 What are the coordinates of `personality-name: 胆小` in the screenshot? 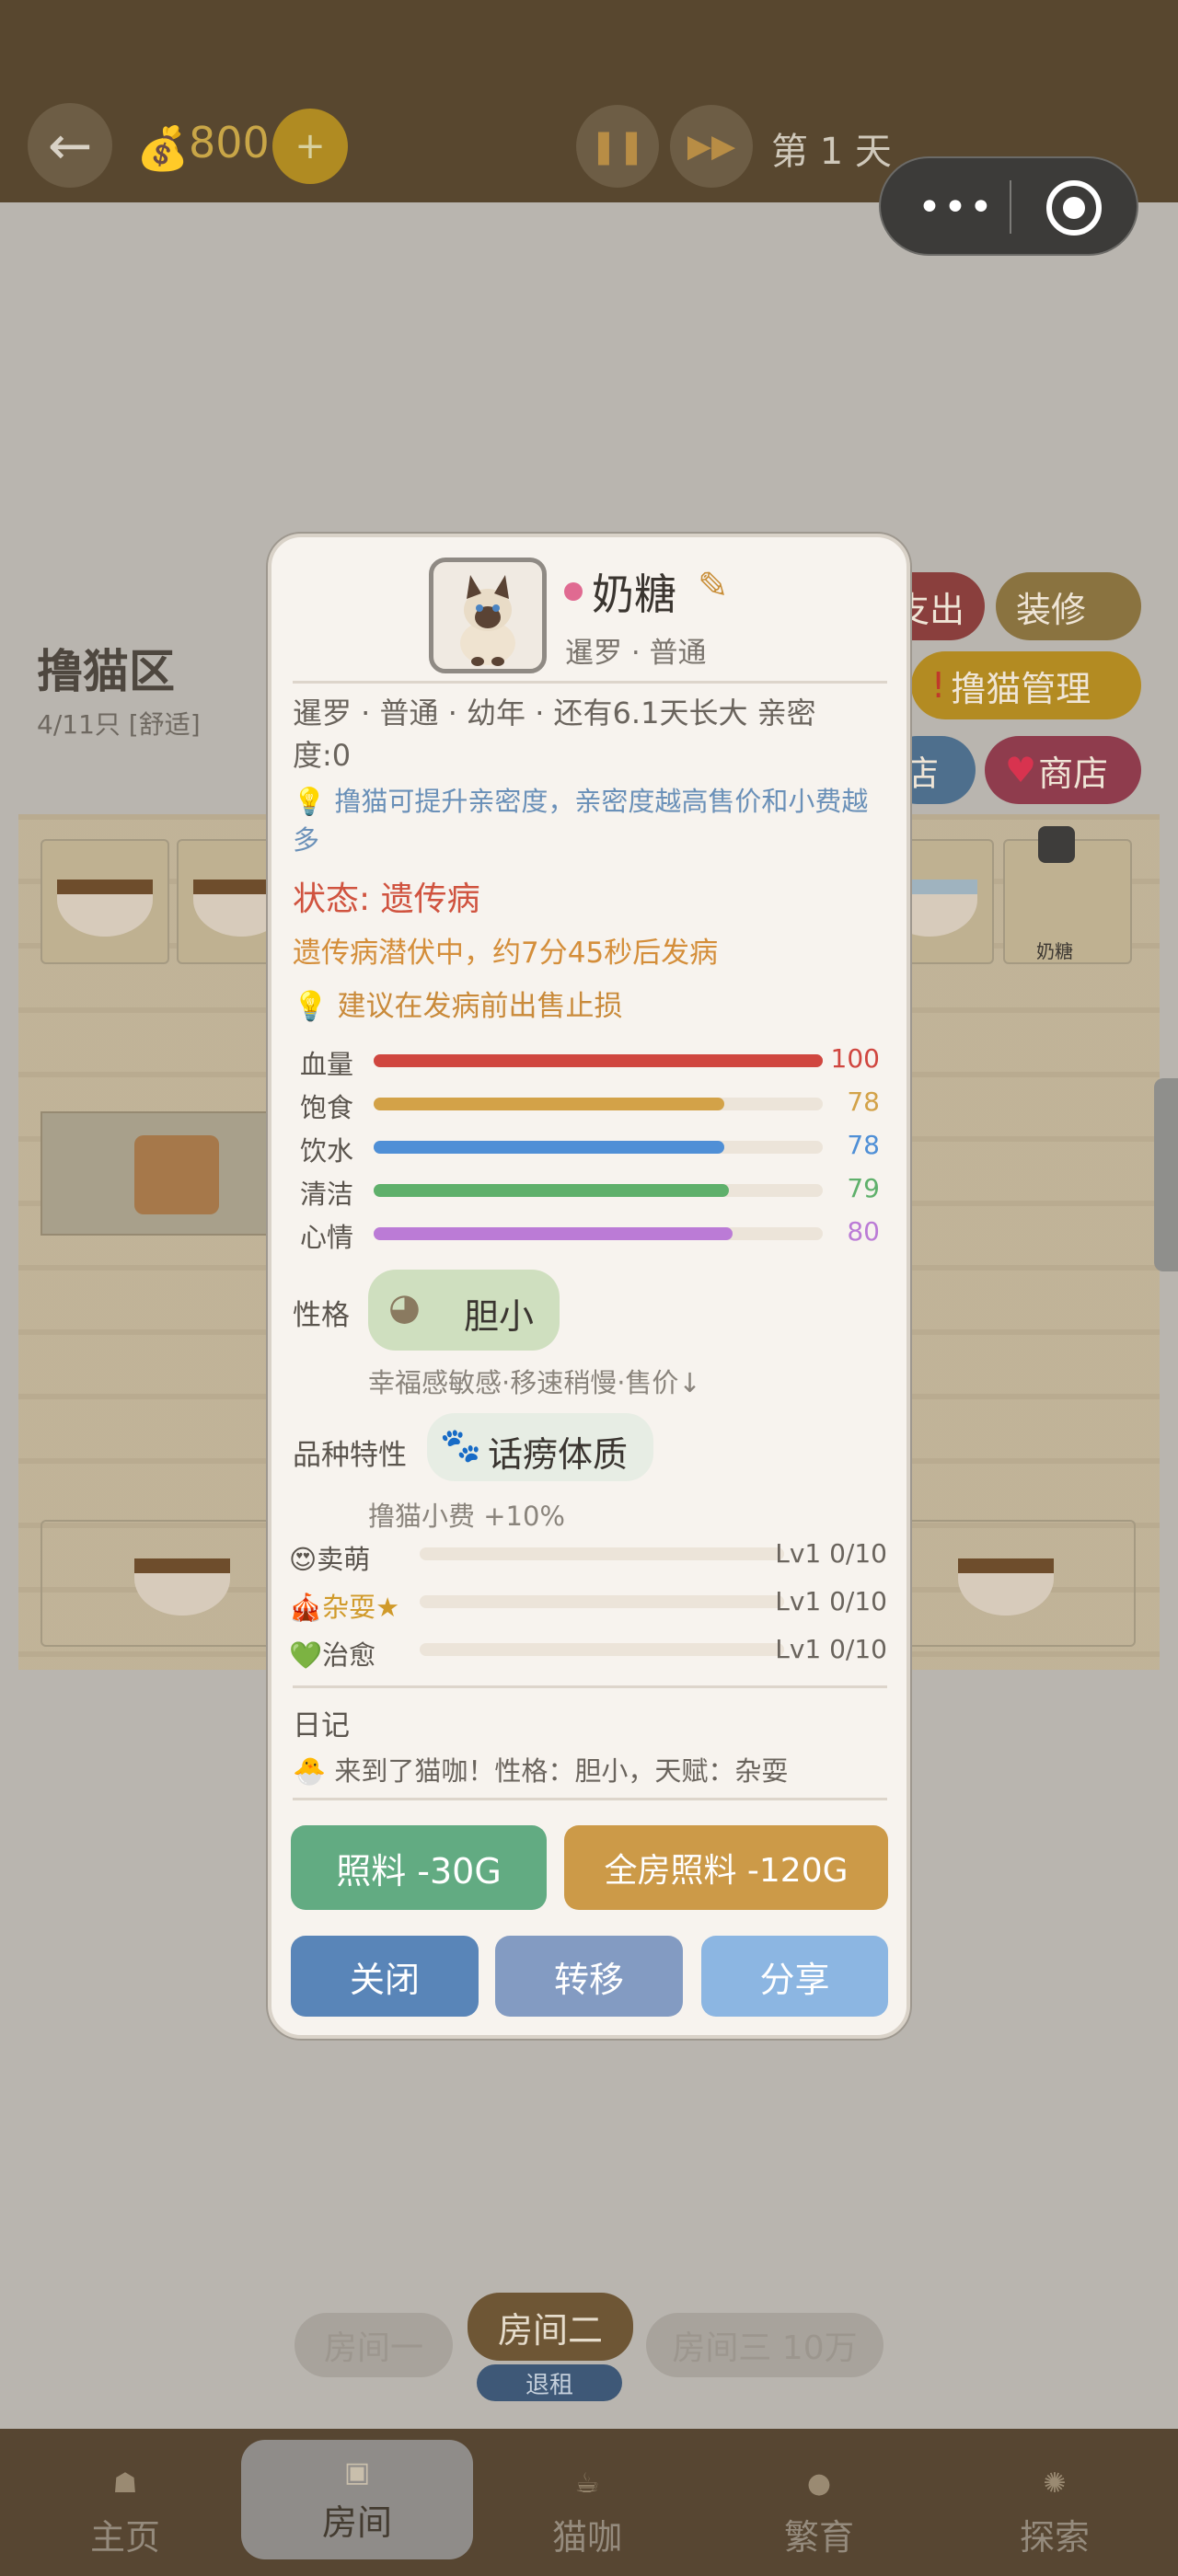 It's located at (499, 1316).